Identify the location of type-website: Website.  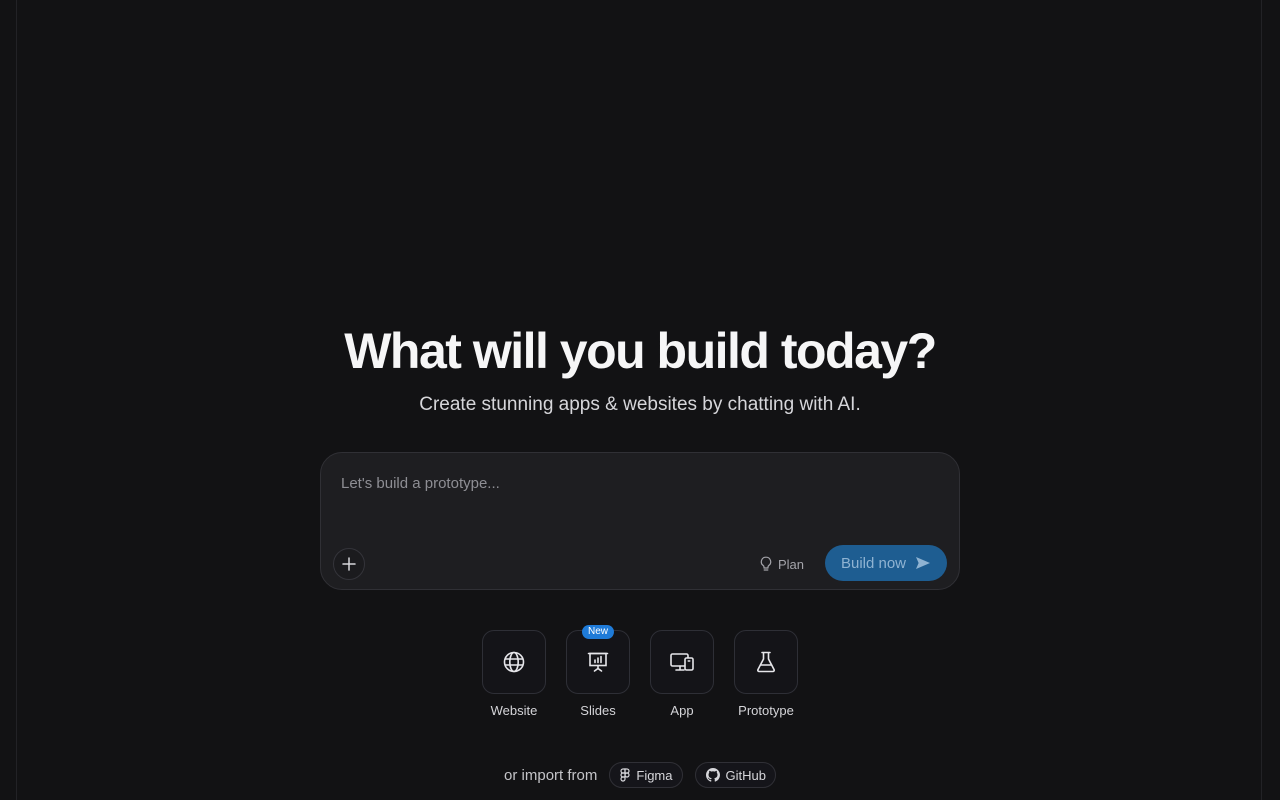
(514, 674).